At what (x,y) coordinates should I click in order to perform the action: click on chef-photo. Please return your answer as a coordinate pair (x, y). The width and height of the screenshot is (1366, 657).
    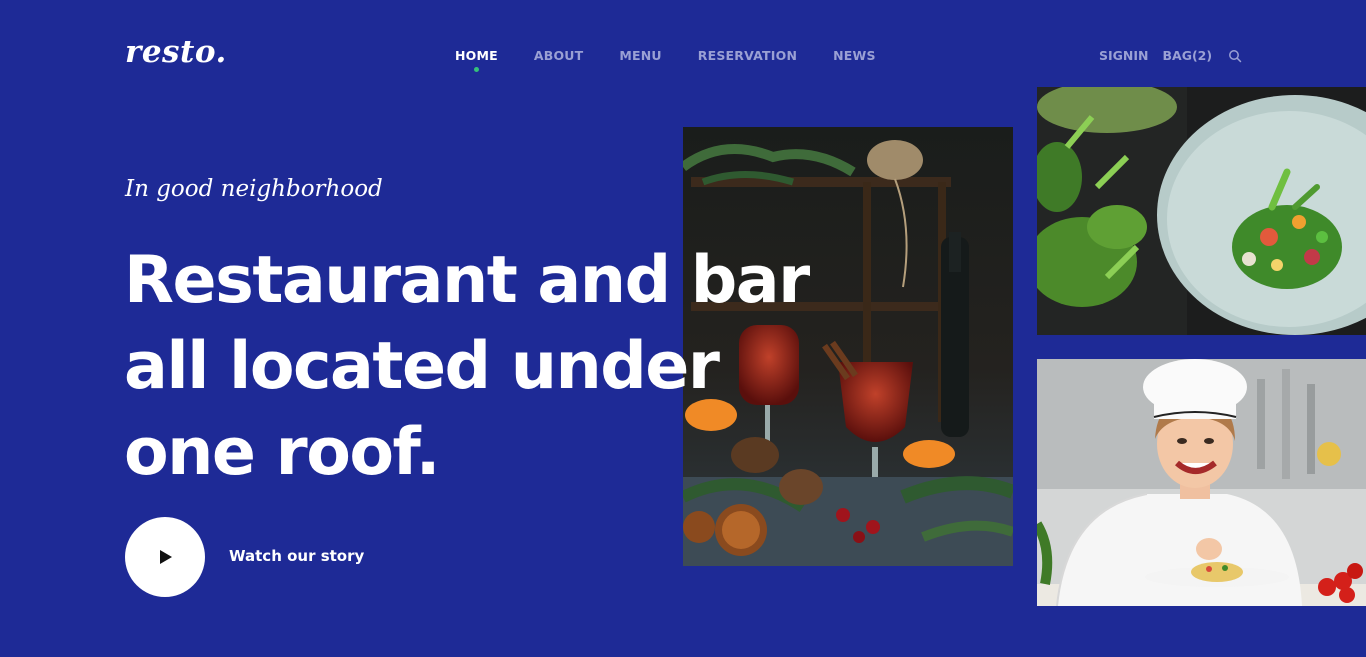
    Looking at the image, I should click on (1201, 482).